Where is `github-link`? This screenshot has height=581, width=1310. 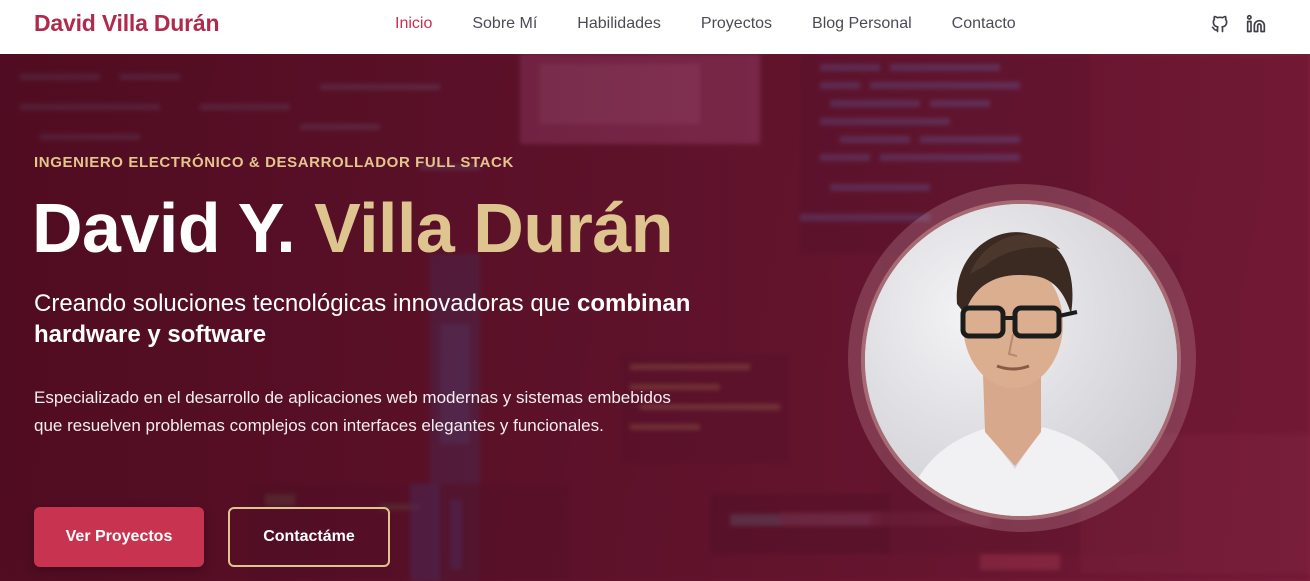
github-link is located at coordinates (1220, 24).